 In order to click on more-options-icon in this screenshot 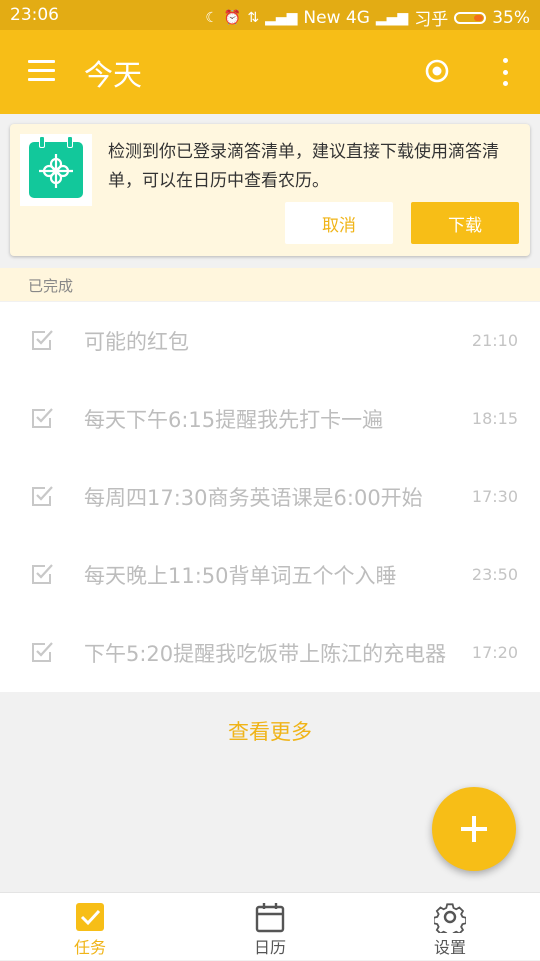, I will do `click(505, 72)`.